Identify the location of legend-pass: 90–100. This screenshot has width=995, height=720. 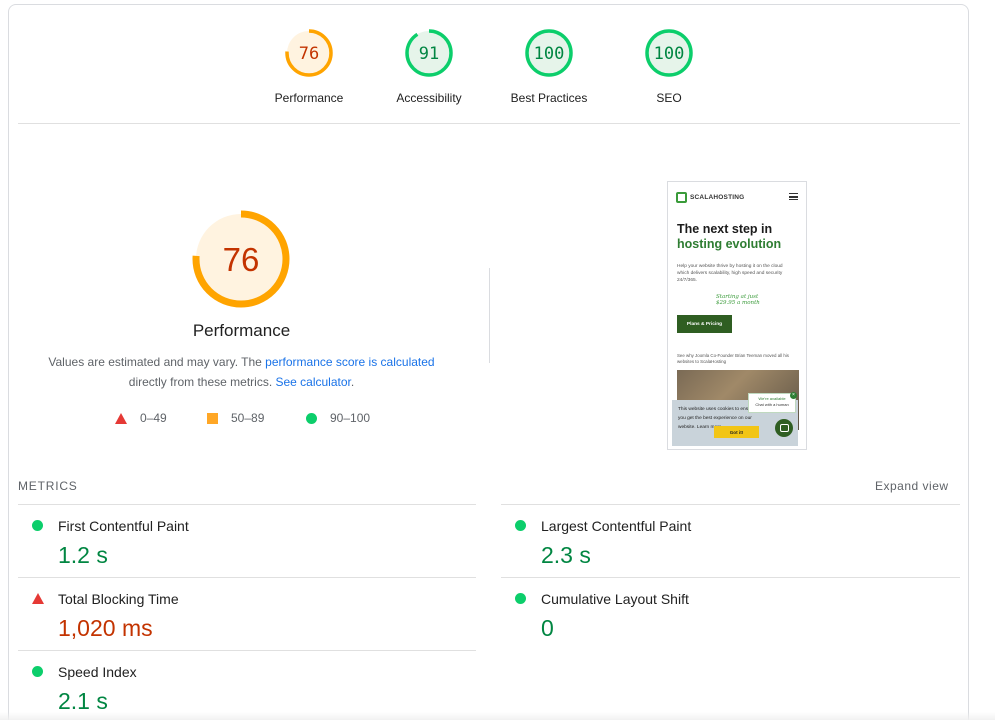
(338, 418).